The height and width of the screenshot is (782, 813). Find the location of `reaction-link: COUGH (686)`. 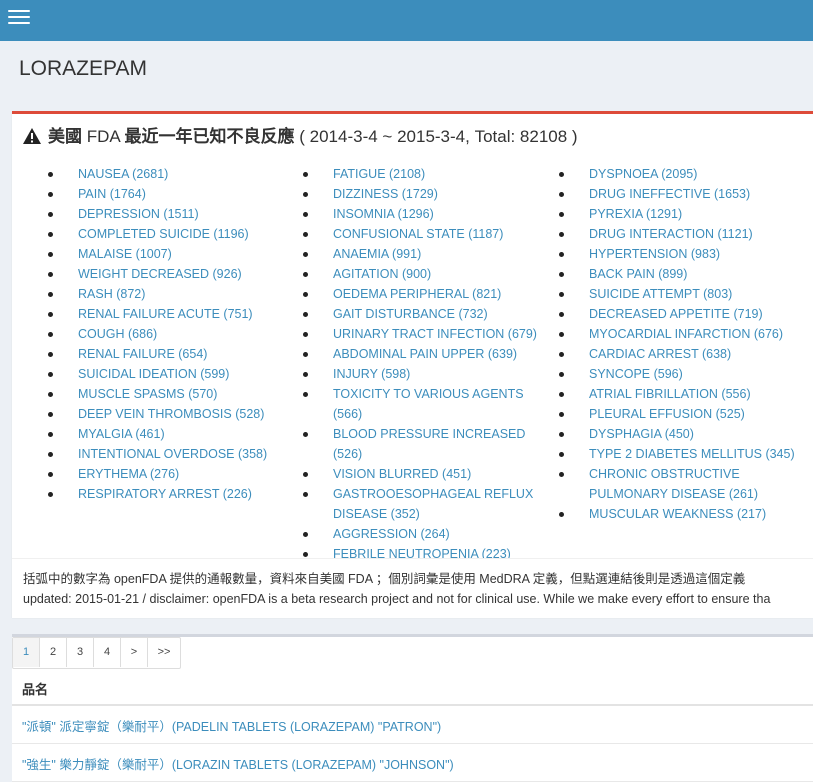

reaction-link: COUGH (686) is located at coordinates (117, 334).